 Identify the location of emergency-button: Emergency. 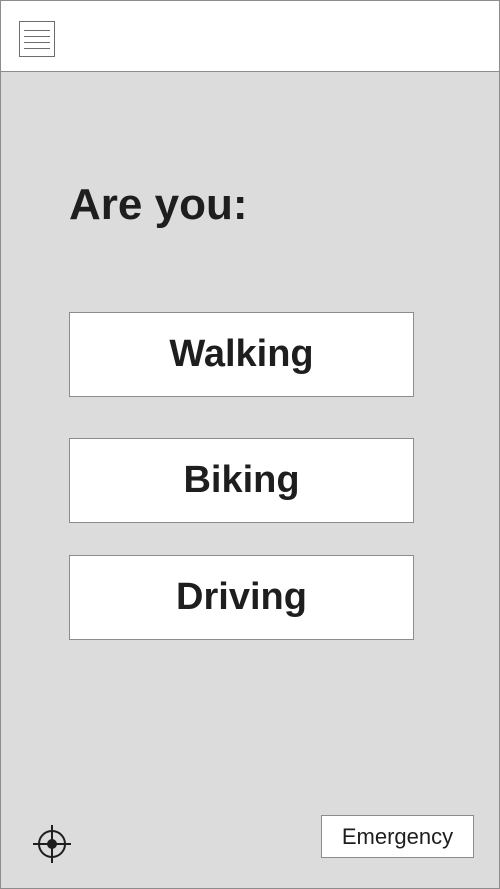
(397, 836).